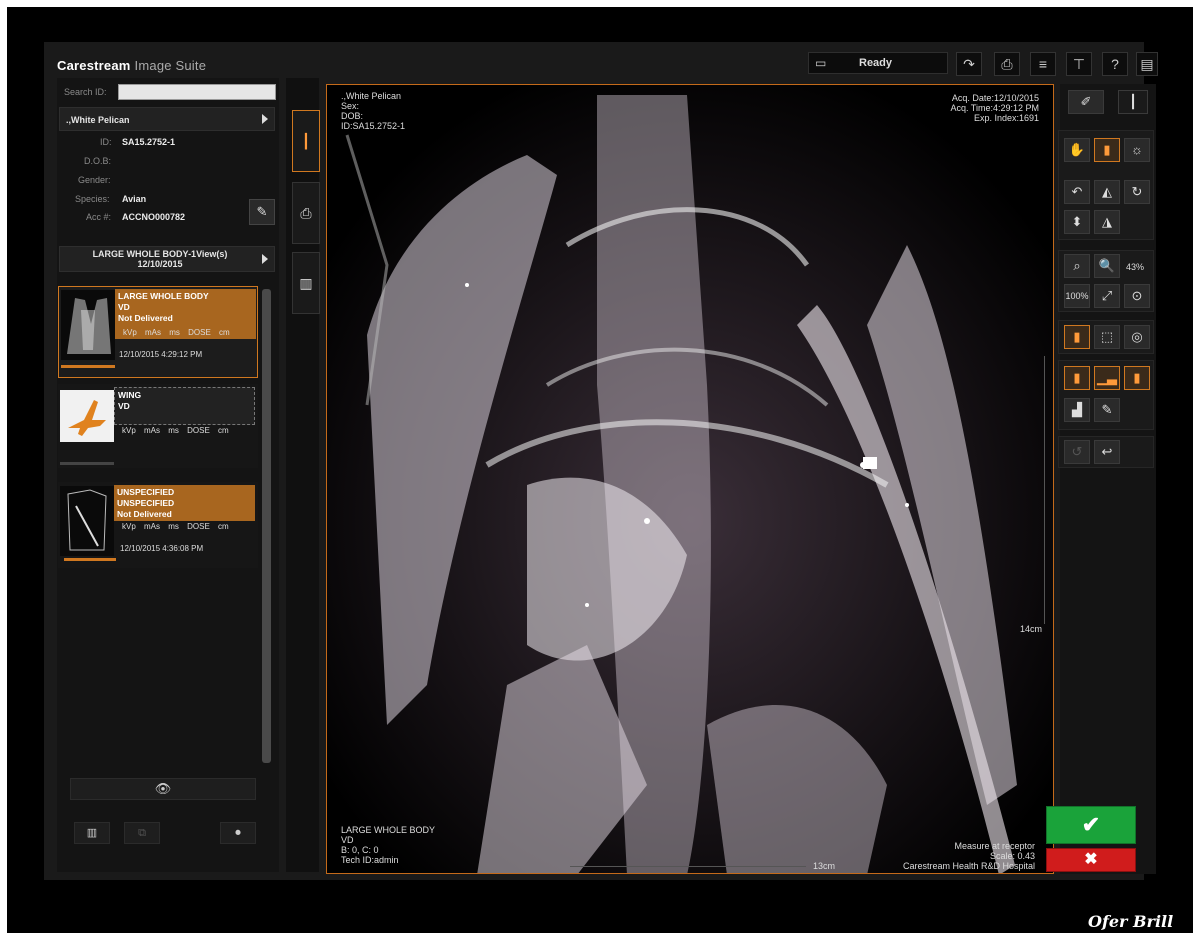 The image size is (1200, 940). Describe the element at coordinates (130, 395) in the screenshot. I see `thumb-title: WING` at that location.